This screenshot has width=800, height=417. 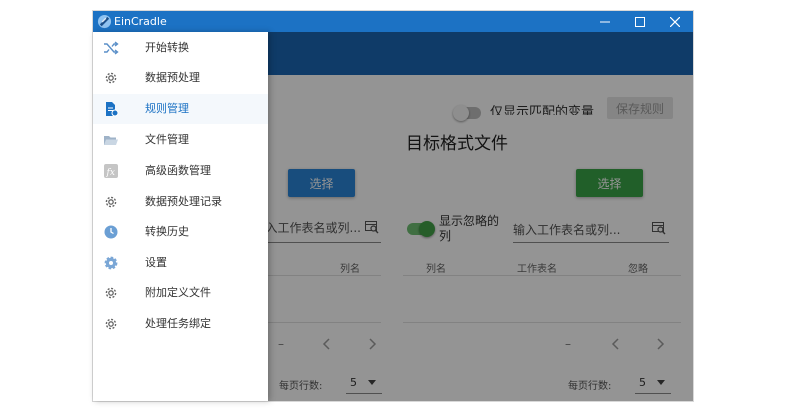 I want to click on clock-icon, so click(x=111, y=232).